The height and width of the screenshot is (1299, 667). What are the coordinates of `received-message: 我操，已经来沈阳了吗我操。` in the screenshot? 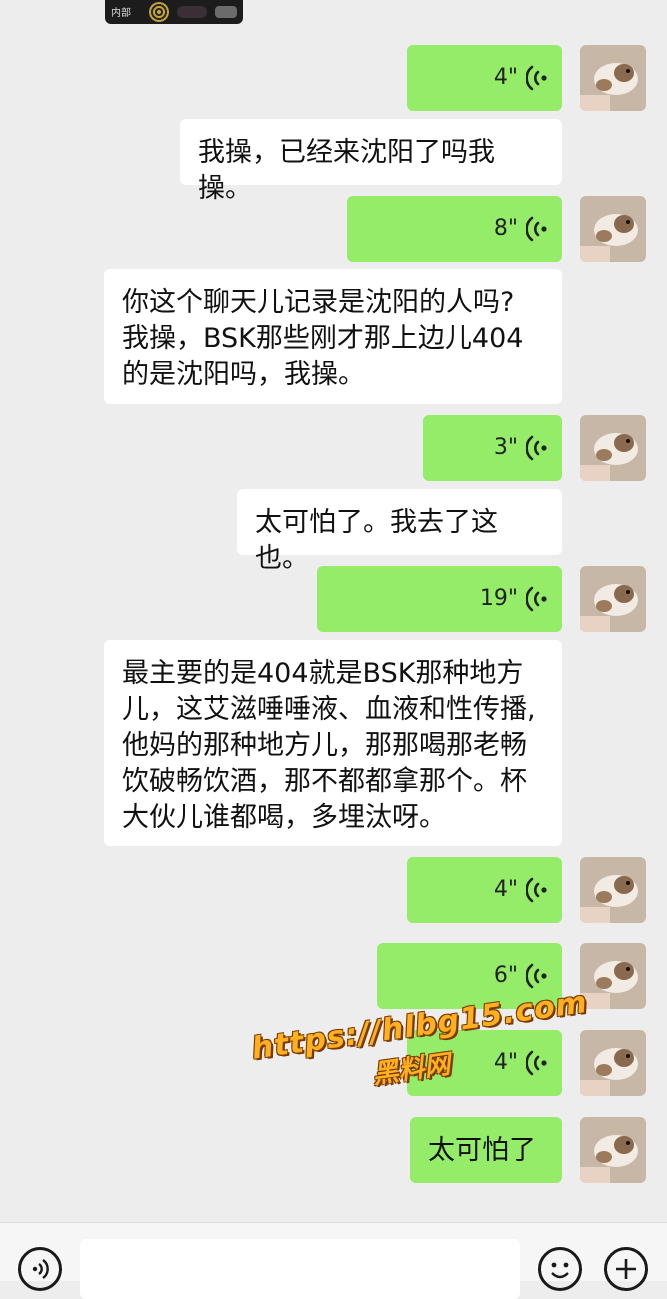 It's located at (371, 161).